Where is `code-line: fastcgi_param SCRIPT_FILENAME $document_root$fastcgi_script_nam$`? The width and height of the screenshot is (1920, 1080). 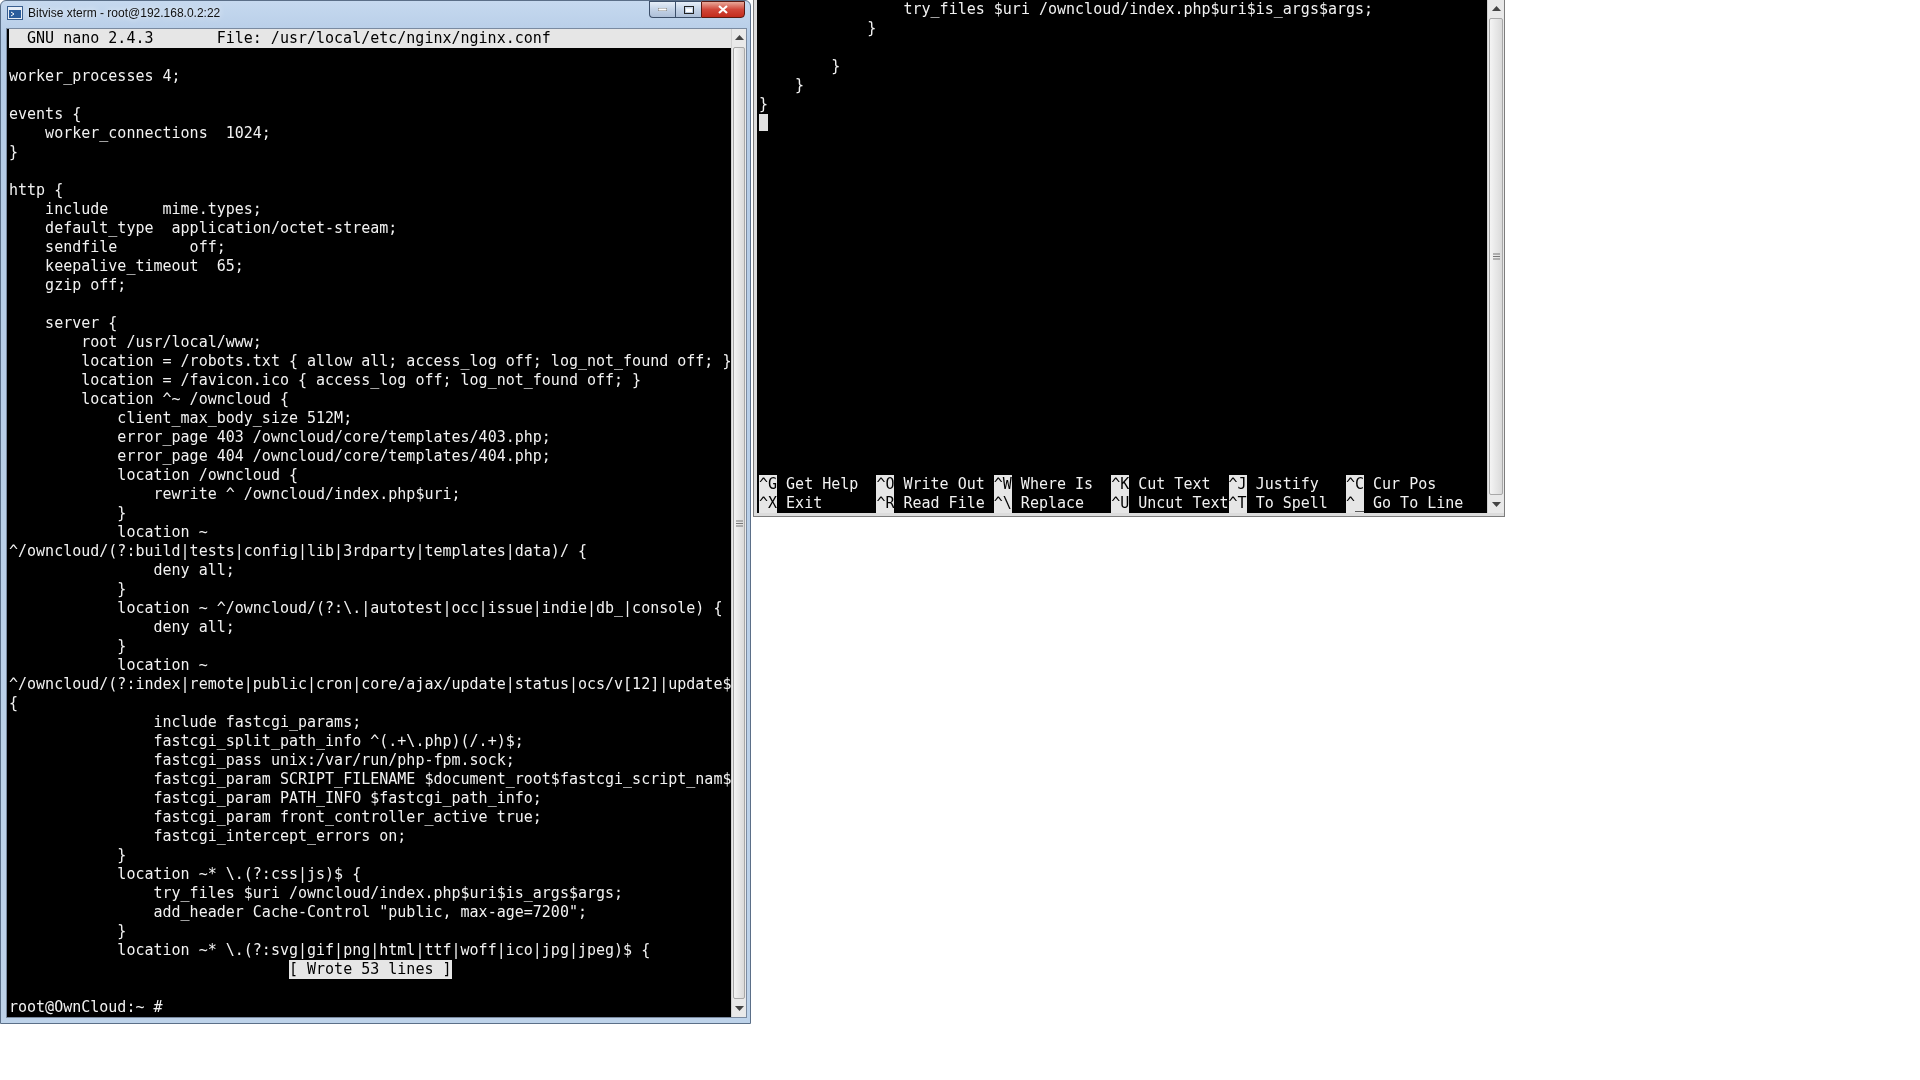 code-line: fastcgi_param SCRIPT_FILENAME $document_root$fastcgi_script_nam$ is located at coordinates (442, 779).